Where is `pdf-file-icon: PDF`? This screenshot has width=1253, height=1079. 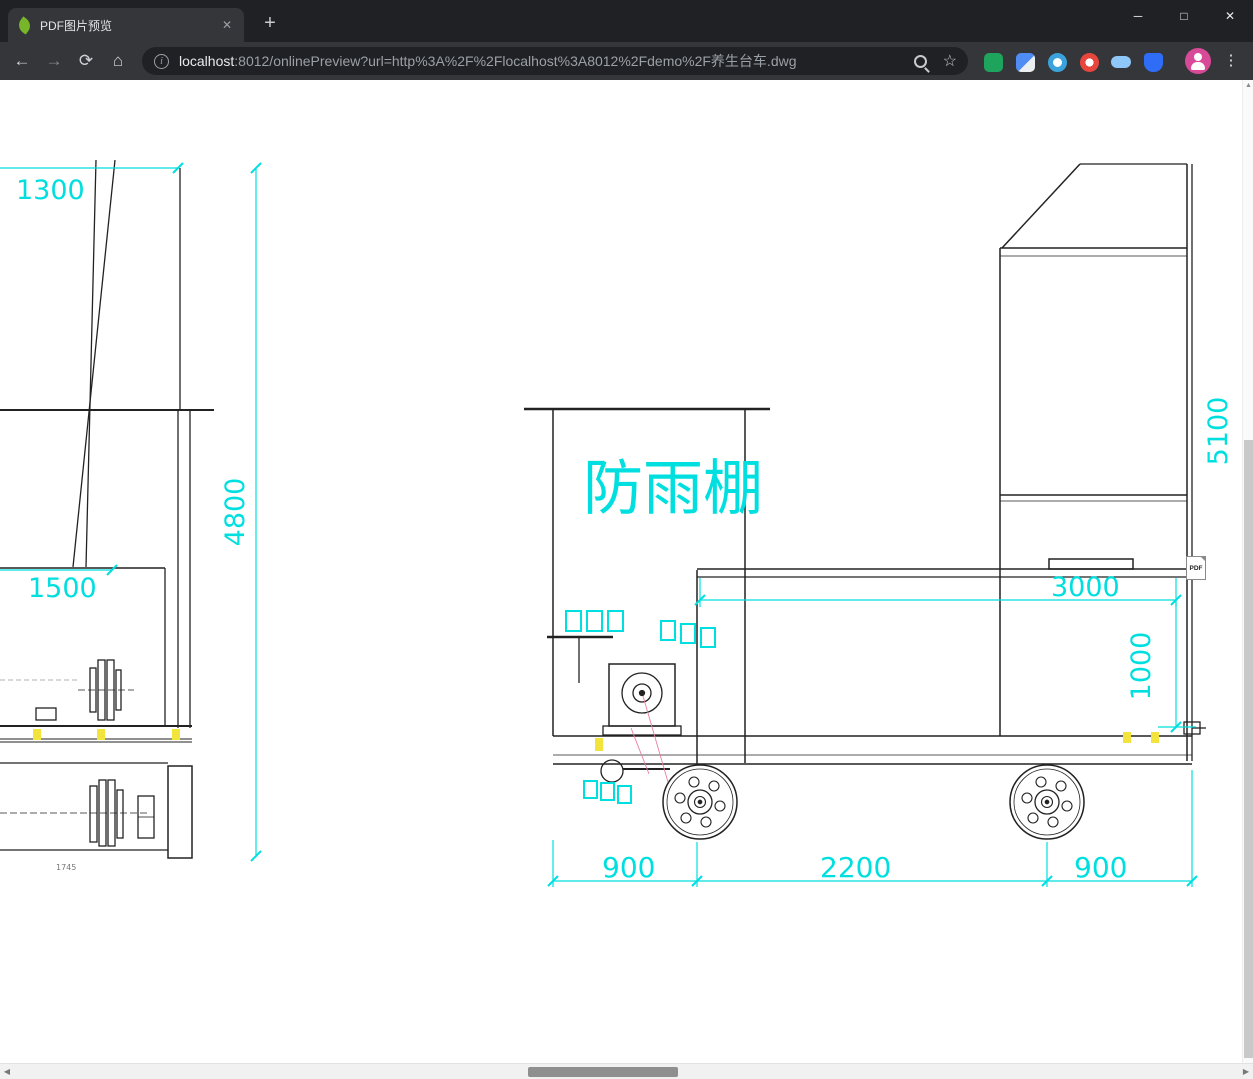
pdf-file-icon: PDF is located at coordinates (1196, 568).